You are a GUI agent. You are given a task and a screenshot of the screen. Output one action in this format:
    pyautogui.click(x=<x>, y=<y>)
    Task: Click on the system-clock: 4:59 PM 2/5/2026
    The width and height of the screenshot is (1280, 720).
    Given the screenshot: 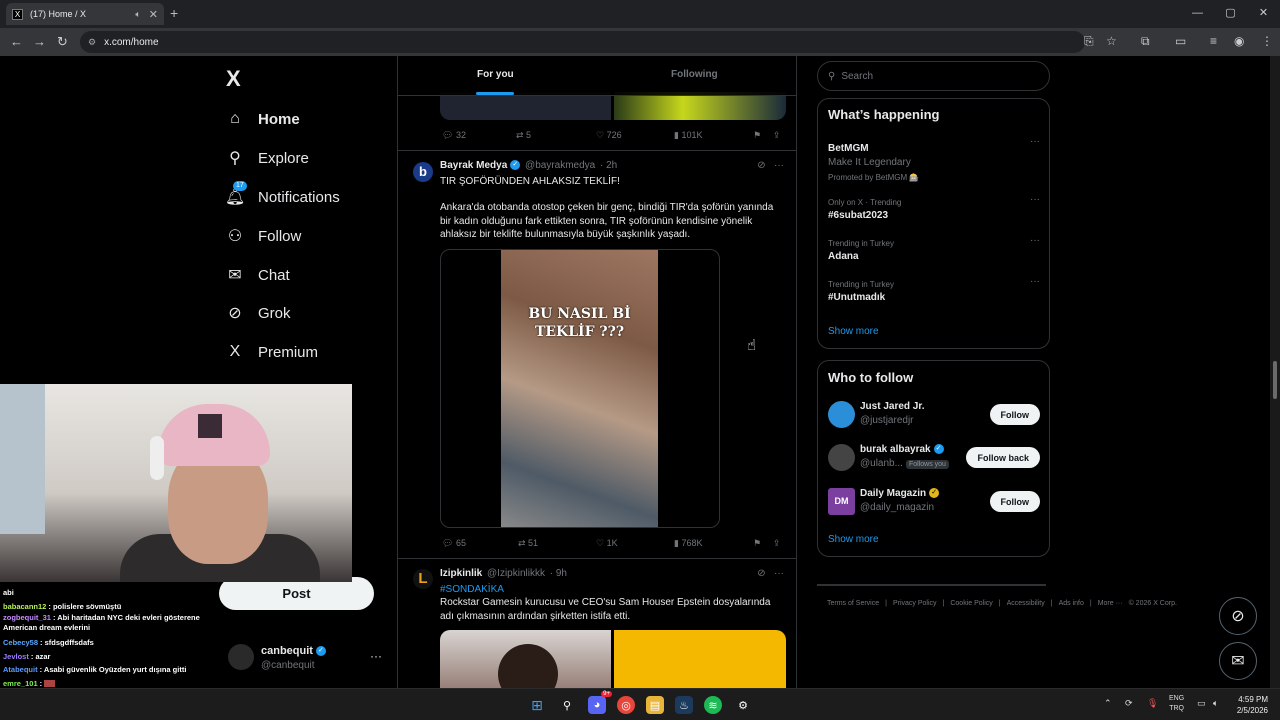 What is the action you would take?
    pyautogui.click(x=1248, y=705)
    